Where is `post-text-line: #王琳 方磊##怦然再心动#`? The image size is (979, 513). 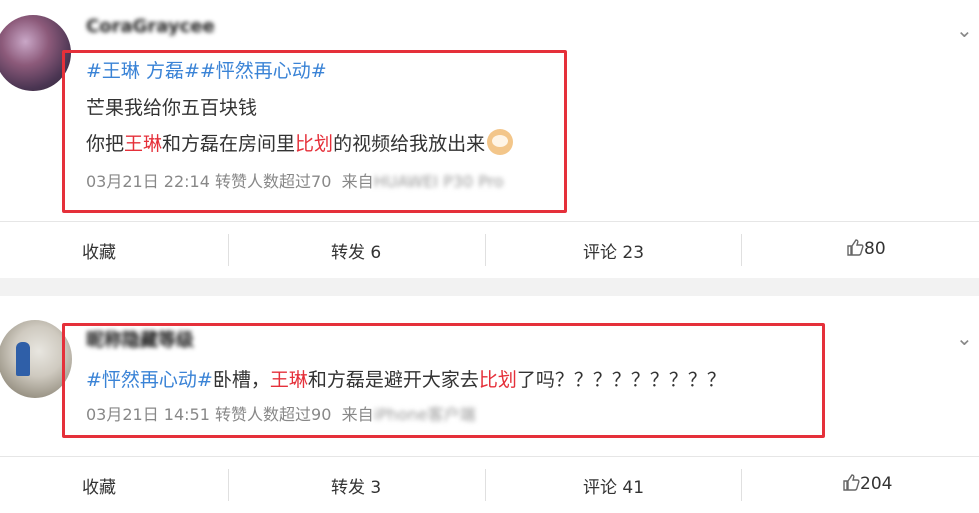
post-text-line: #王琳 方磊##怦然再心动# is located at coordinates (206, 69).